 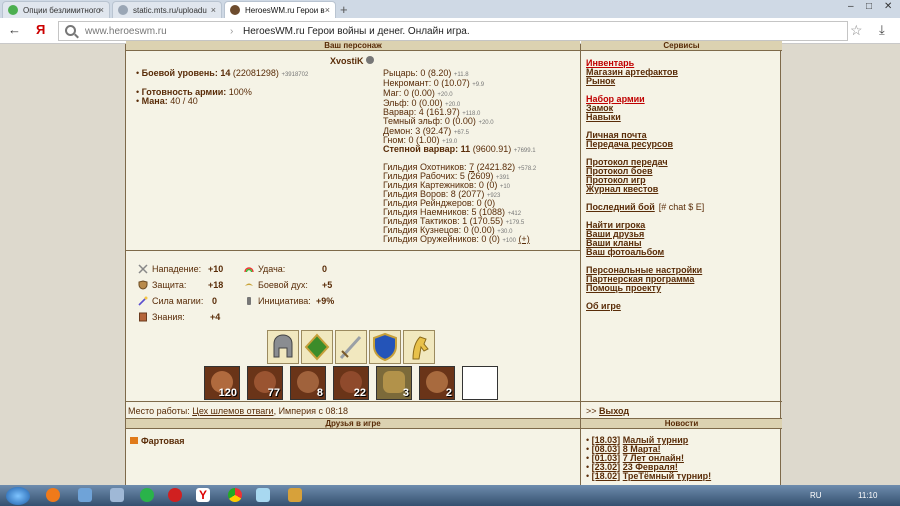 What do you see at coordinates (178, 301) in the screenshot?
I see `spell-power-stat: Сила магии:` at bounding box center [178, 301].